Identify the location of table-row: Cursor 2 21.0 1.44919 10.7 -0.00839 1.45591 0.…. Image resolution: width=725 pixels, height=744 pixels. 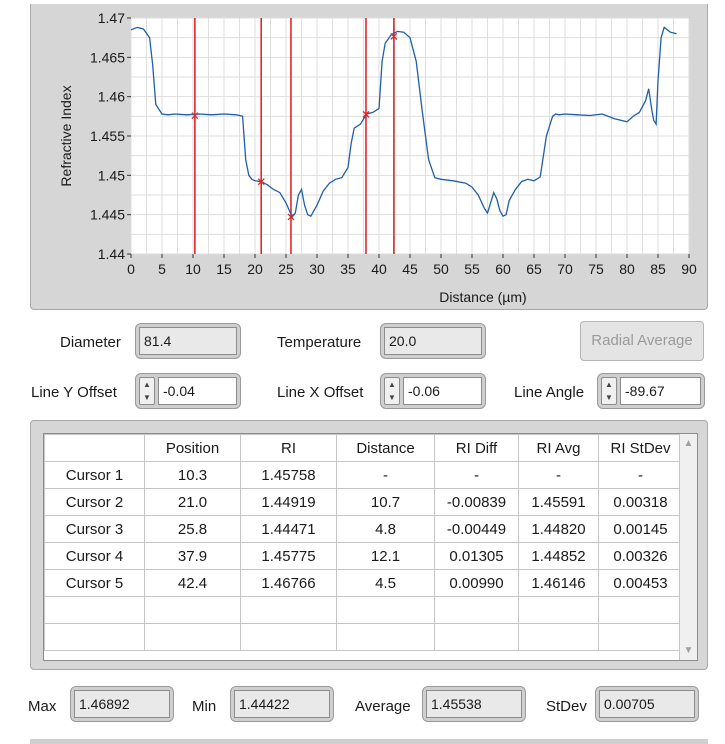
(363, 502).